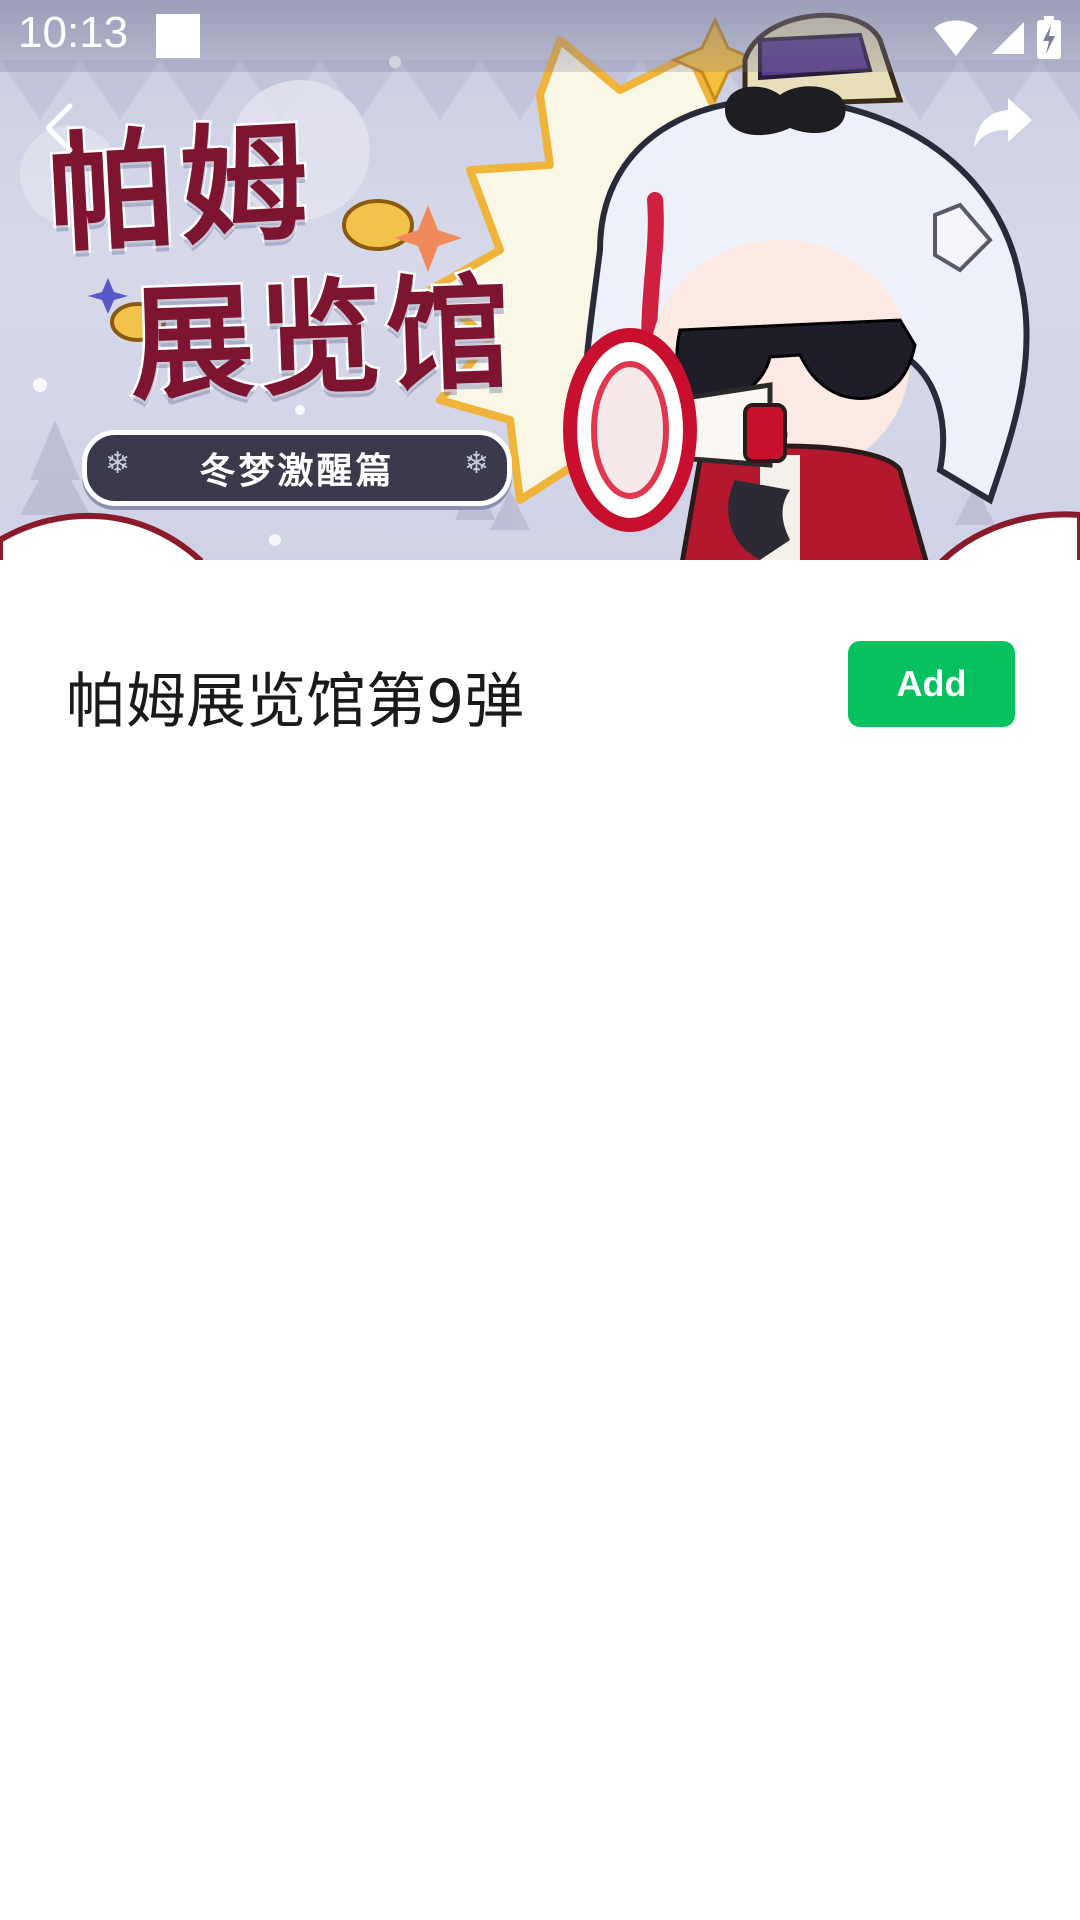 This screenshot has height=1920, width=1080. I want to click on sticker-pack-header: 帕姆展览馆第9弹 Add, so click(540, 685).